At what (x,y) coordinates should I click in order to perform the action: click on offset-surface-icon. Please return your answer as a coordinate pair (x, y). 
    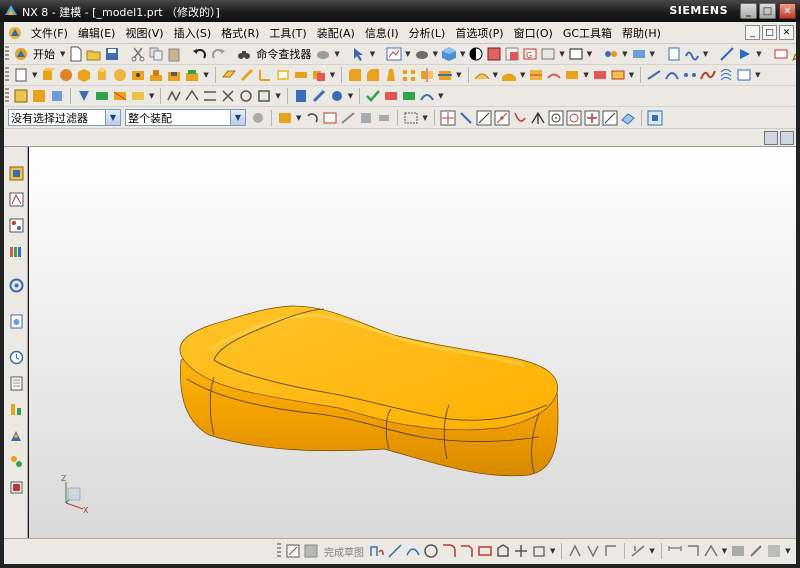
    Looking at the image, I should click on (554, 75).